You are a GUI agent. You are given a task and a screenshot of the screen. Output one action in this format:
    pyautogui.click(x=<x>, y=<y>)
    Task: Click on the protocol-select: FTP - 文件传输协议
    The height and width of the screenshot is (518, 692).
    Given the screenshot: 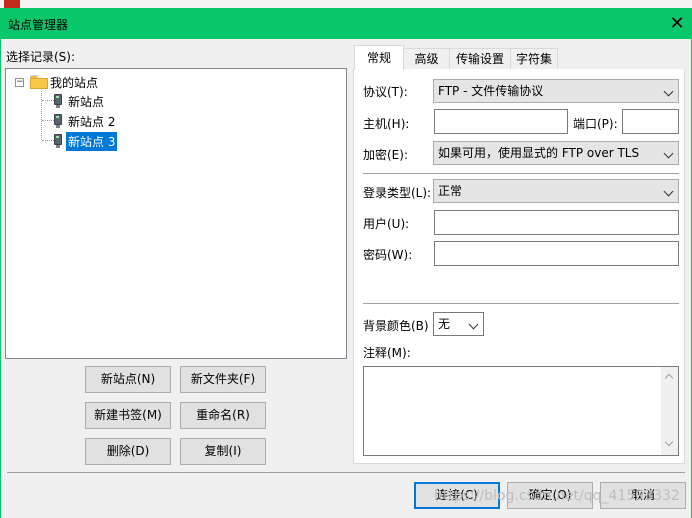 What is the action you would take?
    pyautogui.click(x=556, y=91)
    